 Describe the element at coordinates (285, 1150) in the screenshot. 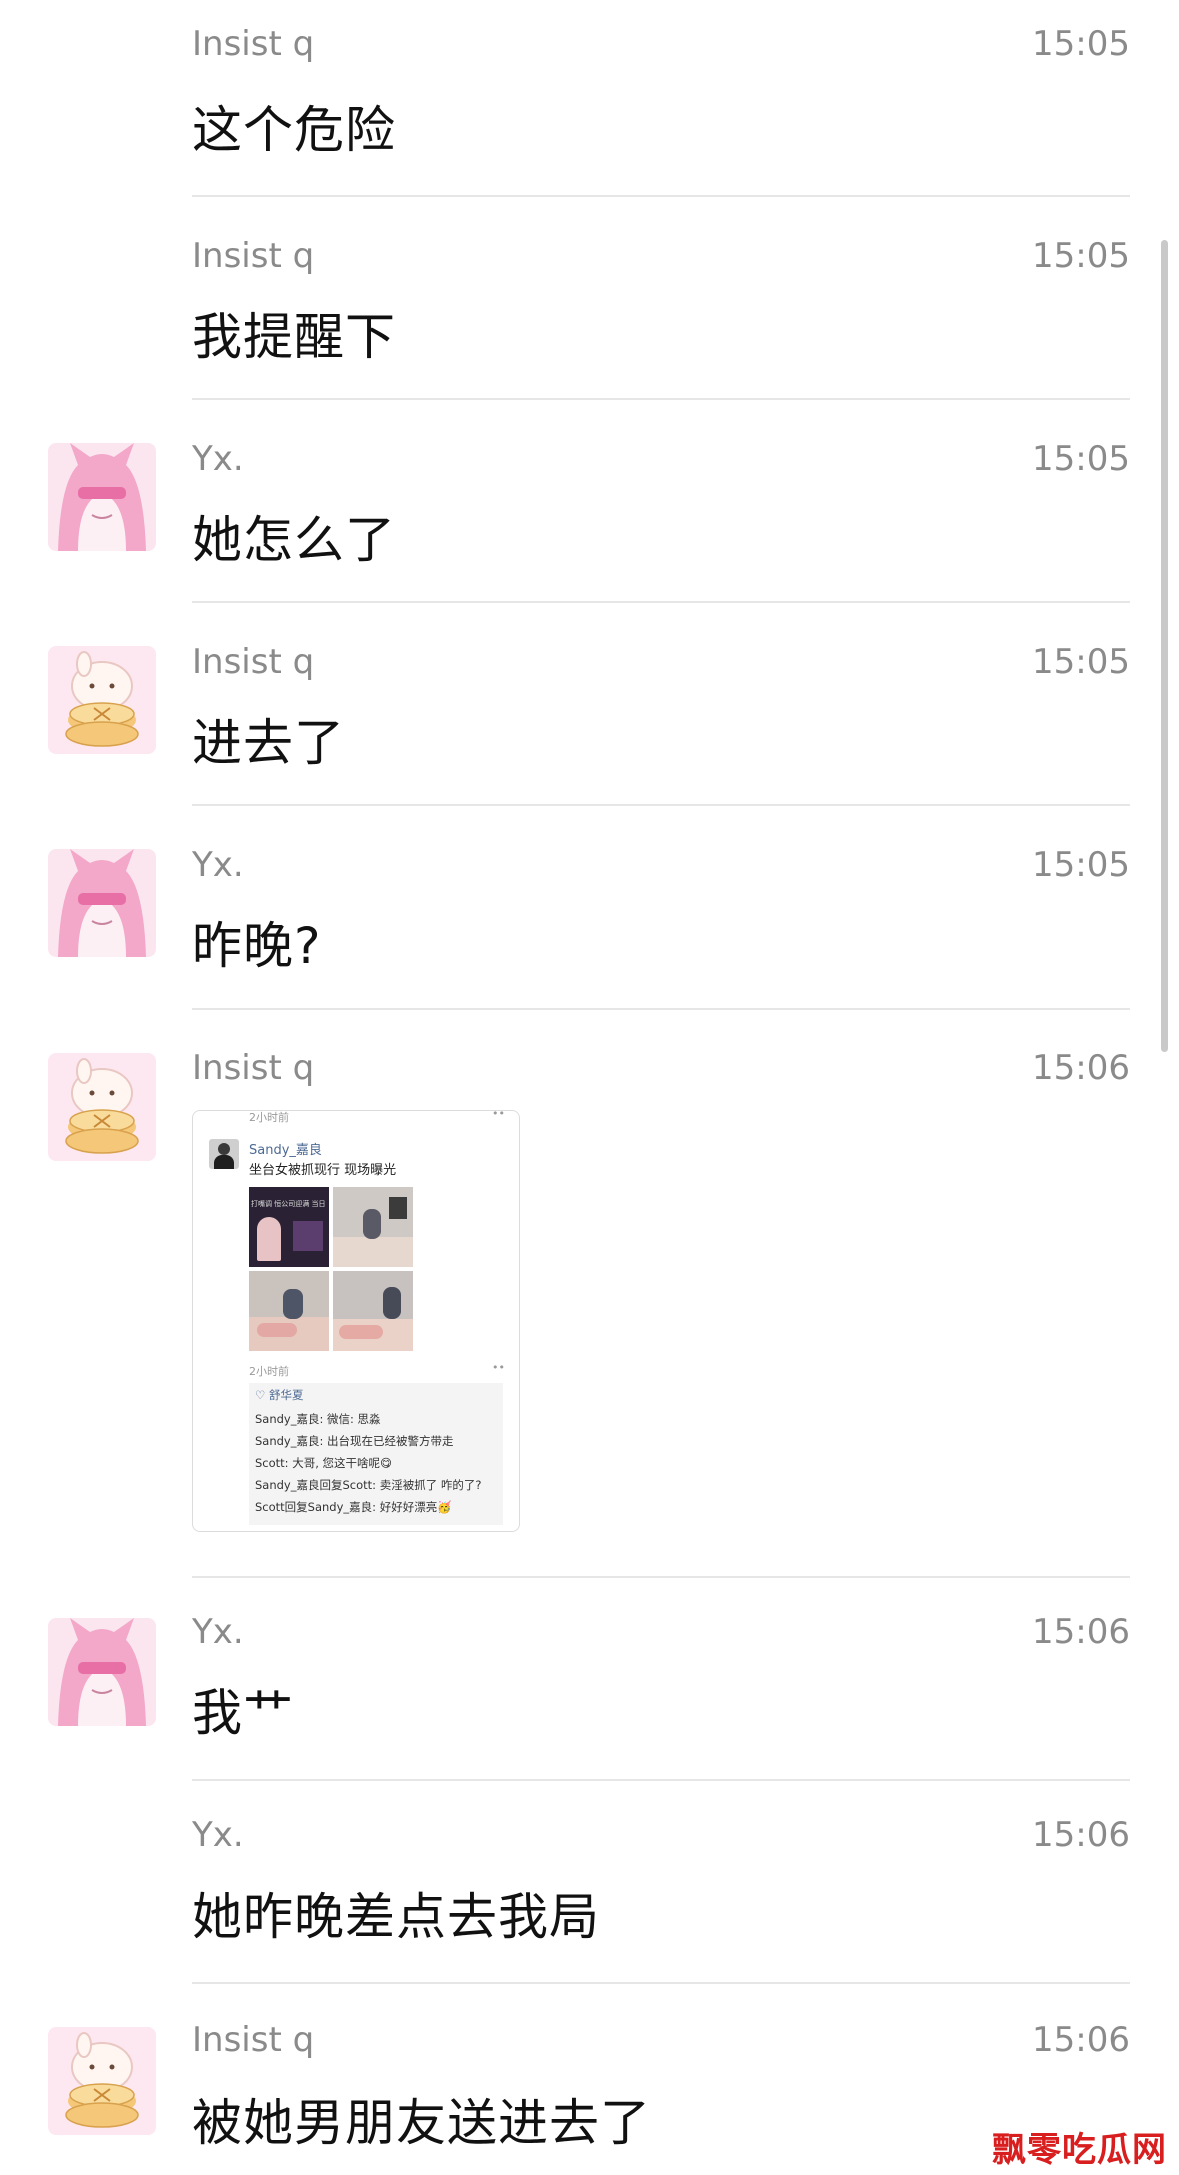

I see `poster-name: Sandy_嘉良` at that location.